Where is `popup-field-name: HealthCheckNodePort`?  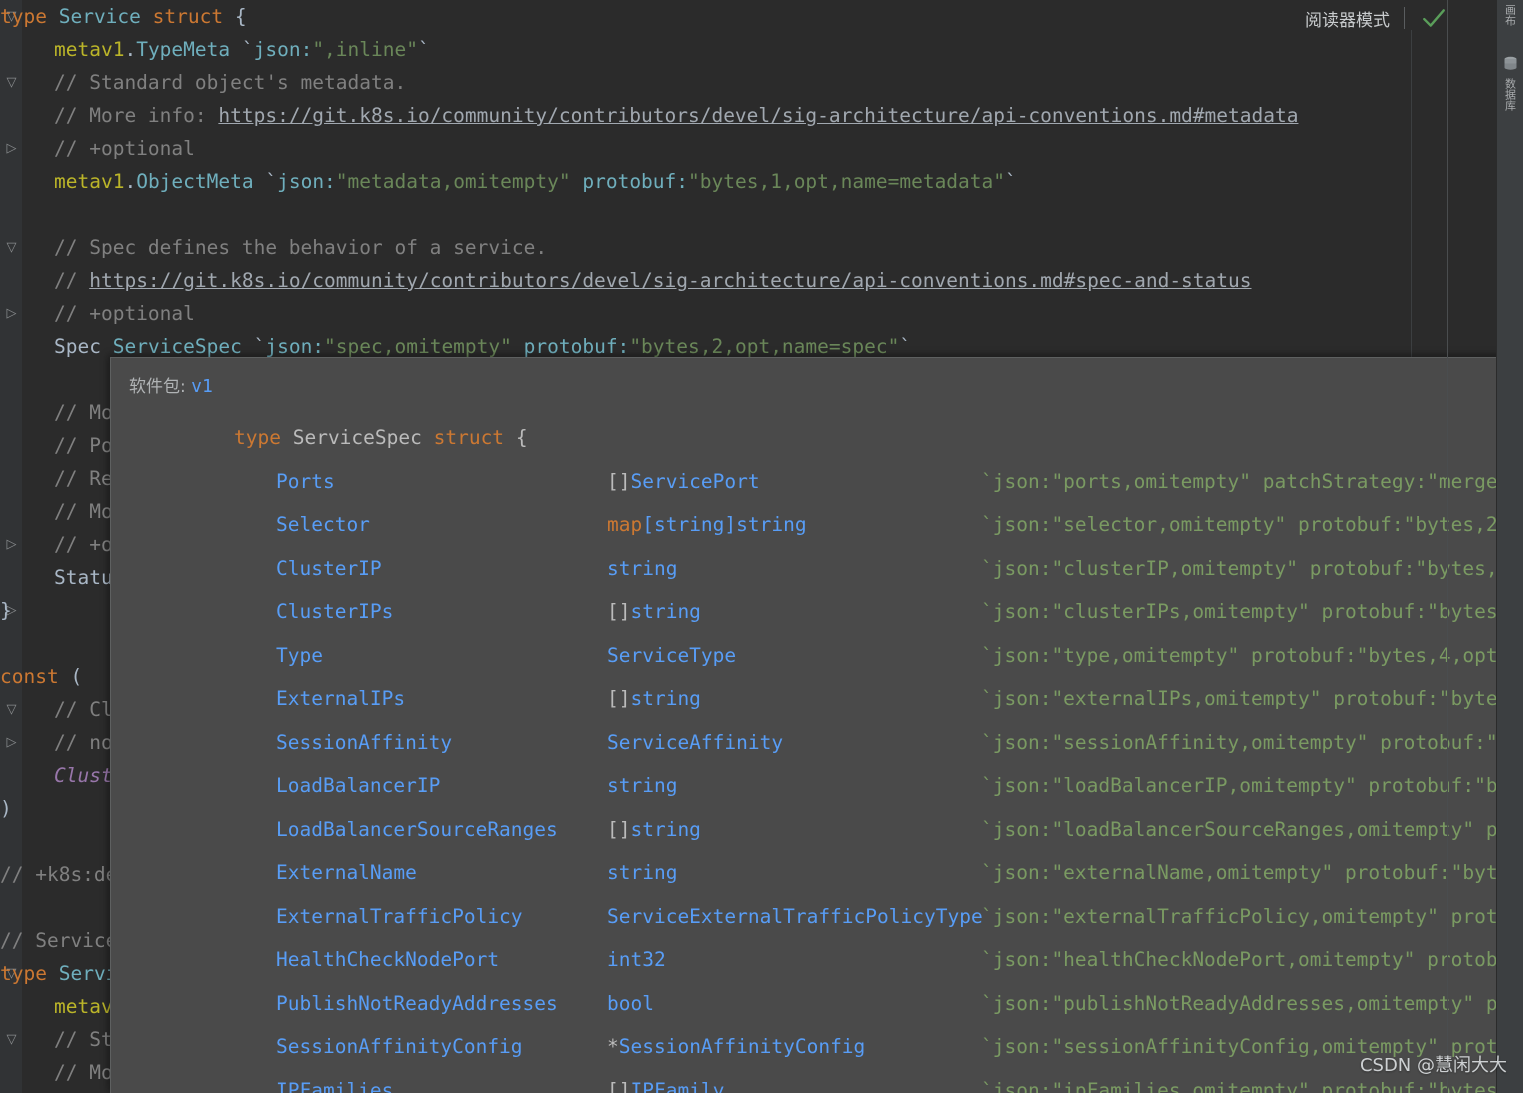 popup-field-name: HealthCheckNodePort is located at coordinates (387, 960).